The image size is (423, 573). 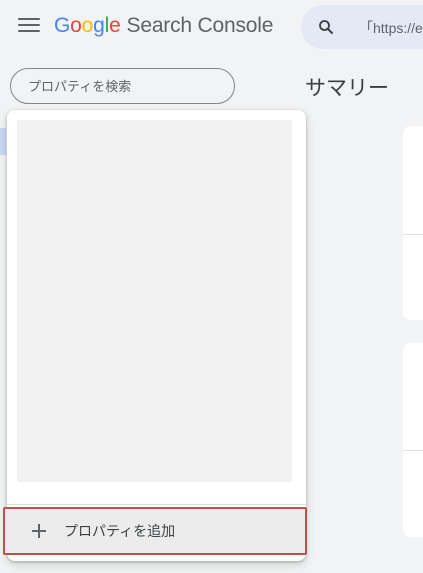 I want to click on plus-icon, so click(x=39, y=531).